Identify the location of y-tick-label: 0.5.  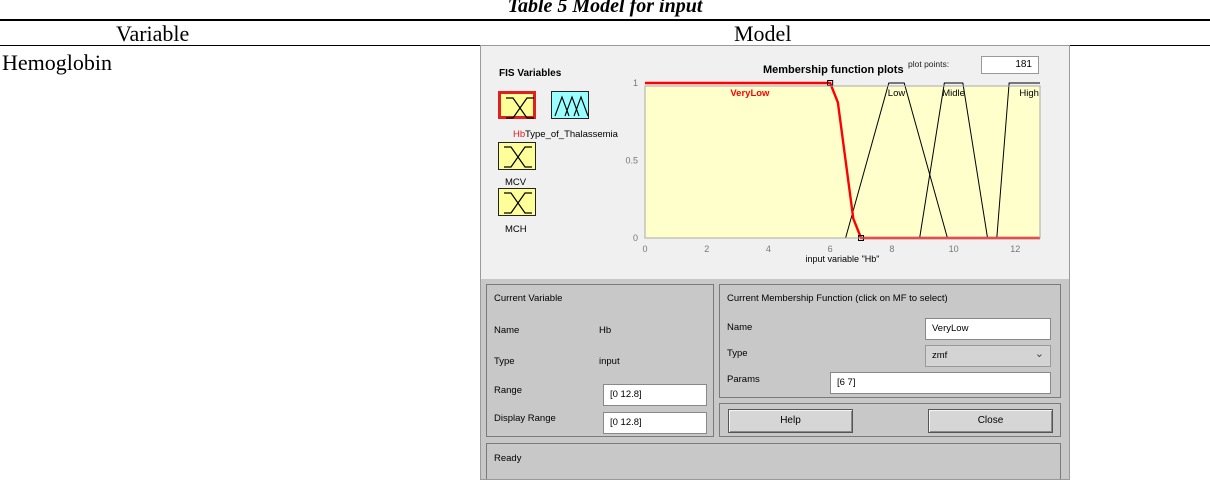
(631, 161).